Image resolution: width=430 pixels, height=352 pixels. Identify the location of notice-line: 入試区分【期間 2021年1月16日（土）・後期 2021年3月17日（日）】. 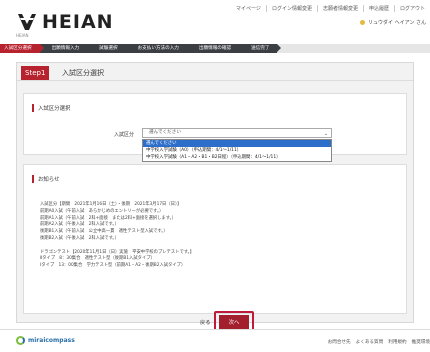
(111, 204).